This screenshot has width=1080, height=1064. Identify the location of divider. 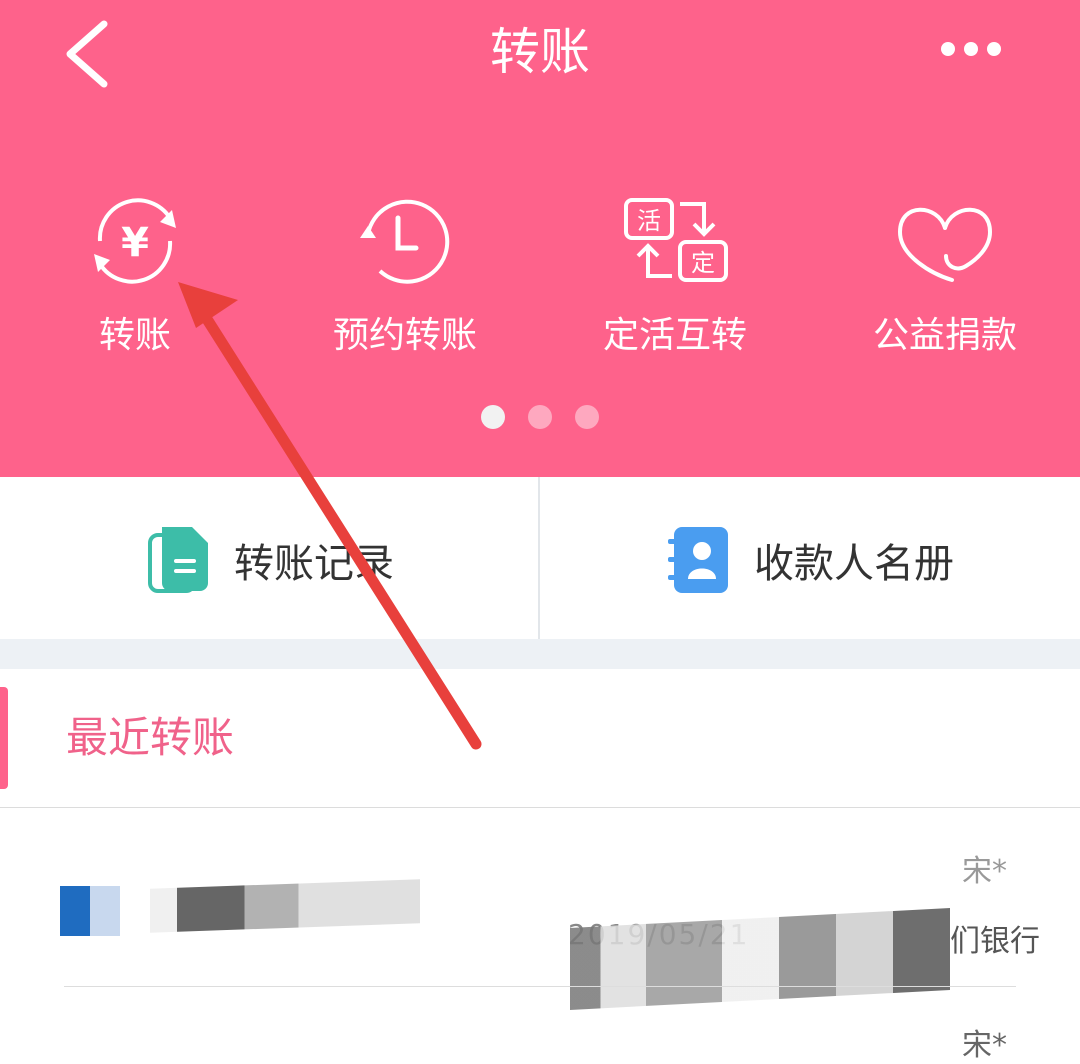
(539, 558).